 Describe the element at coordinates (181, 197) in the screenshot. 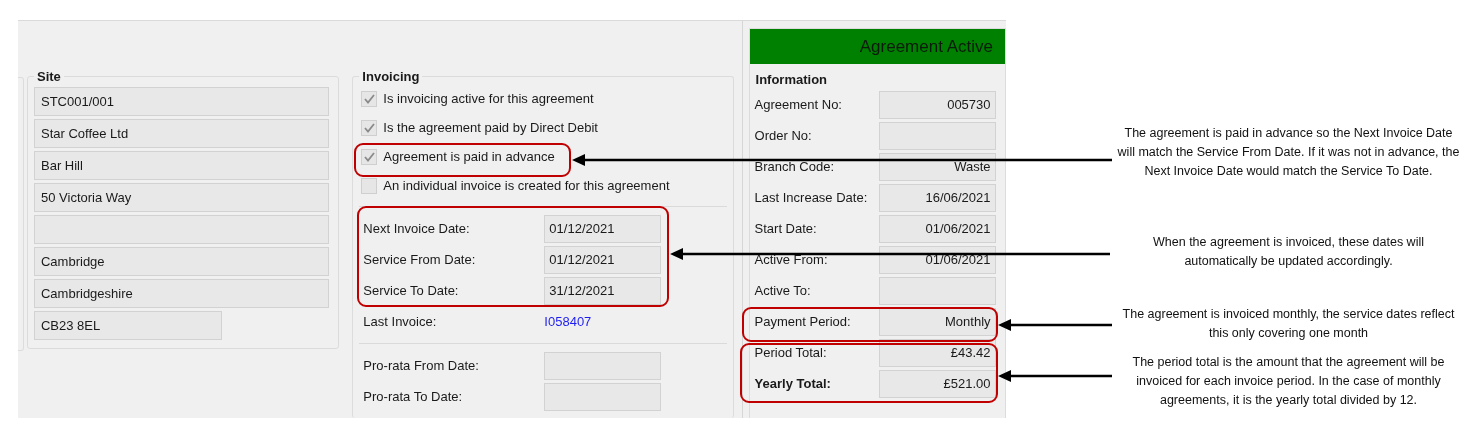

I see `site-field: 50 Victoria Way` at that location.